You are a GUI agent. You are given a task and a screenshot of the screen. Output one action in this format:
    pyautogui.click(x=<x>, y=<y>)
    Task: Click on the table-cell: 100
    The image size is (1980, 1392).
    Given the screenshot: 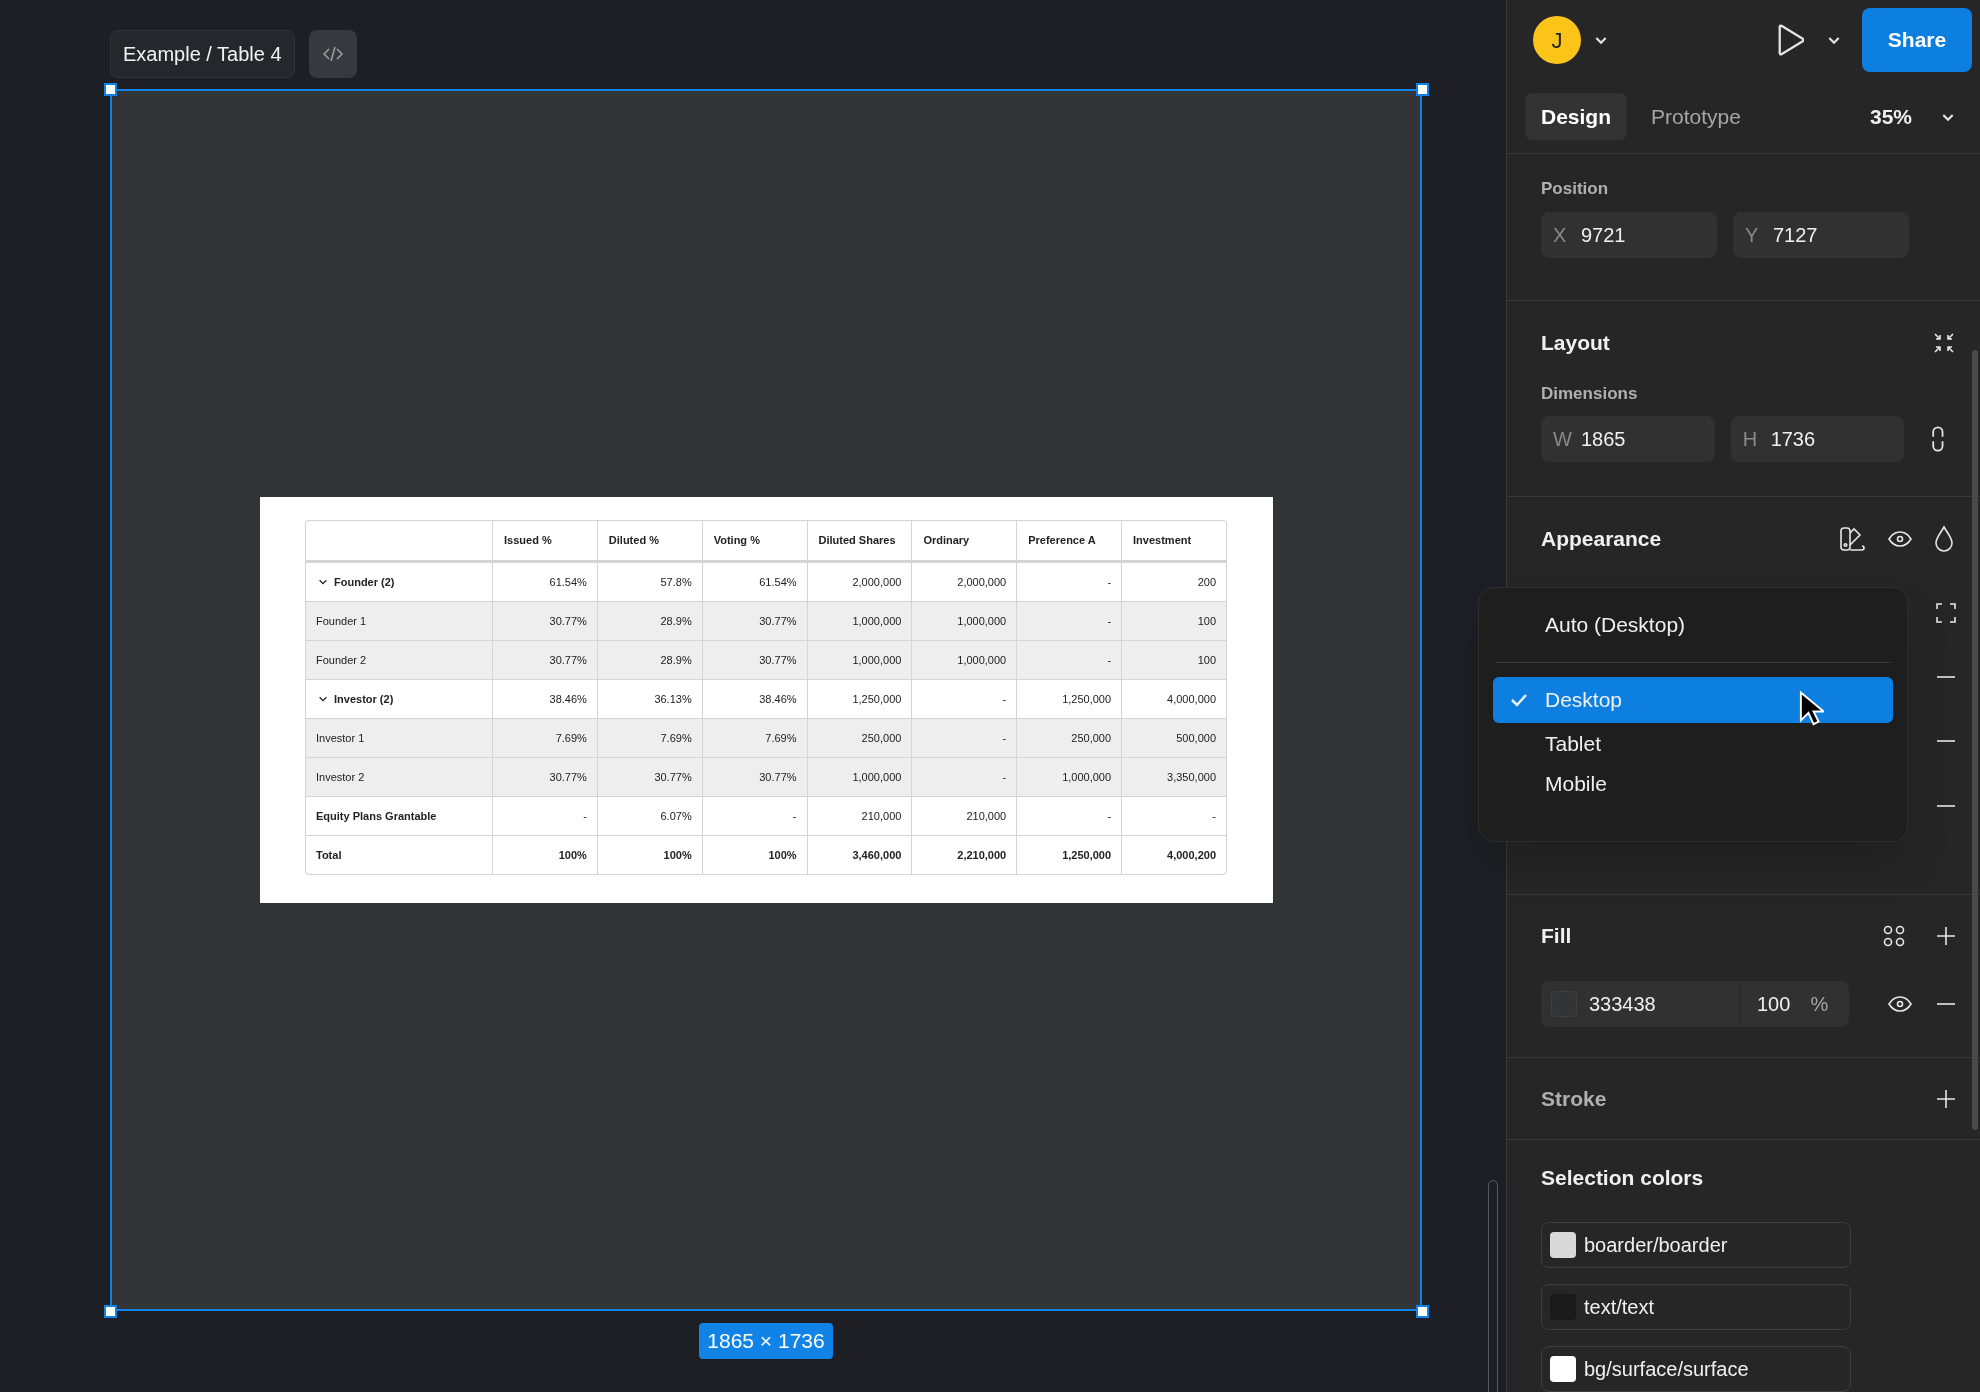 What is the action you would take?
    pyautogui.click(x=1174, y=660)
    